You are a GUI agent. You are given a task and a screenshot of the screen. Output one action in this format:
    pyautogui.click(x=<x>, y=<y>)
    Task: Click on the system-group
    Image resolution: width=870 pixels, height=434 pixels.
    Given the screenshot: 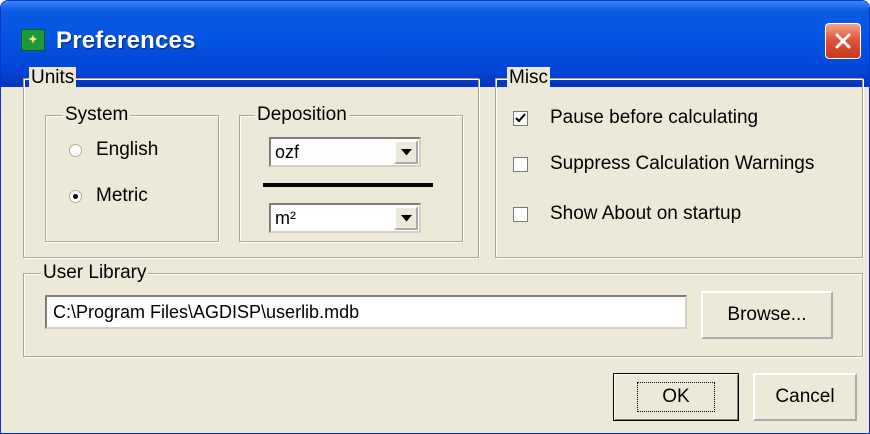 What is the action you would take?
    pyautogui.click(x=132, y=178)
    